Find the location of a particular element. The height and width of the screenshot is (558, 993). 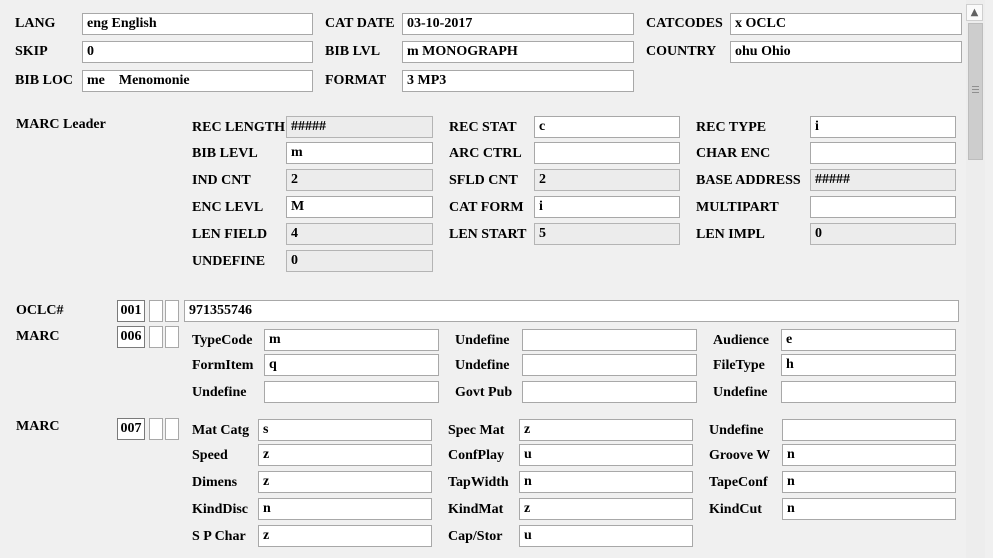

kindcut-field: n is located at coordinates (869, 509).